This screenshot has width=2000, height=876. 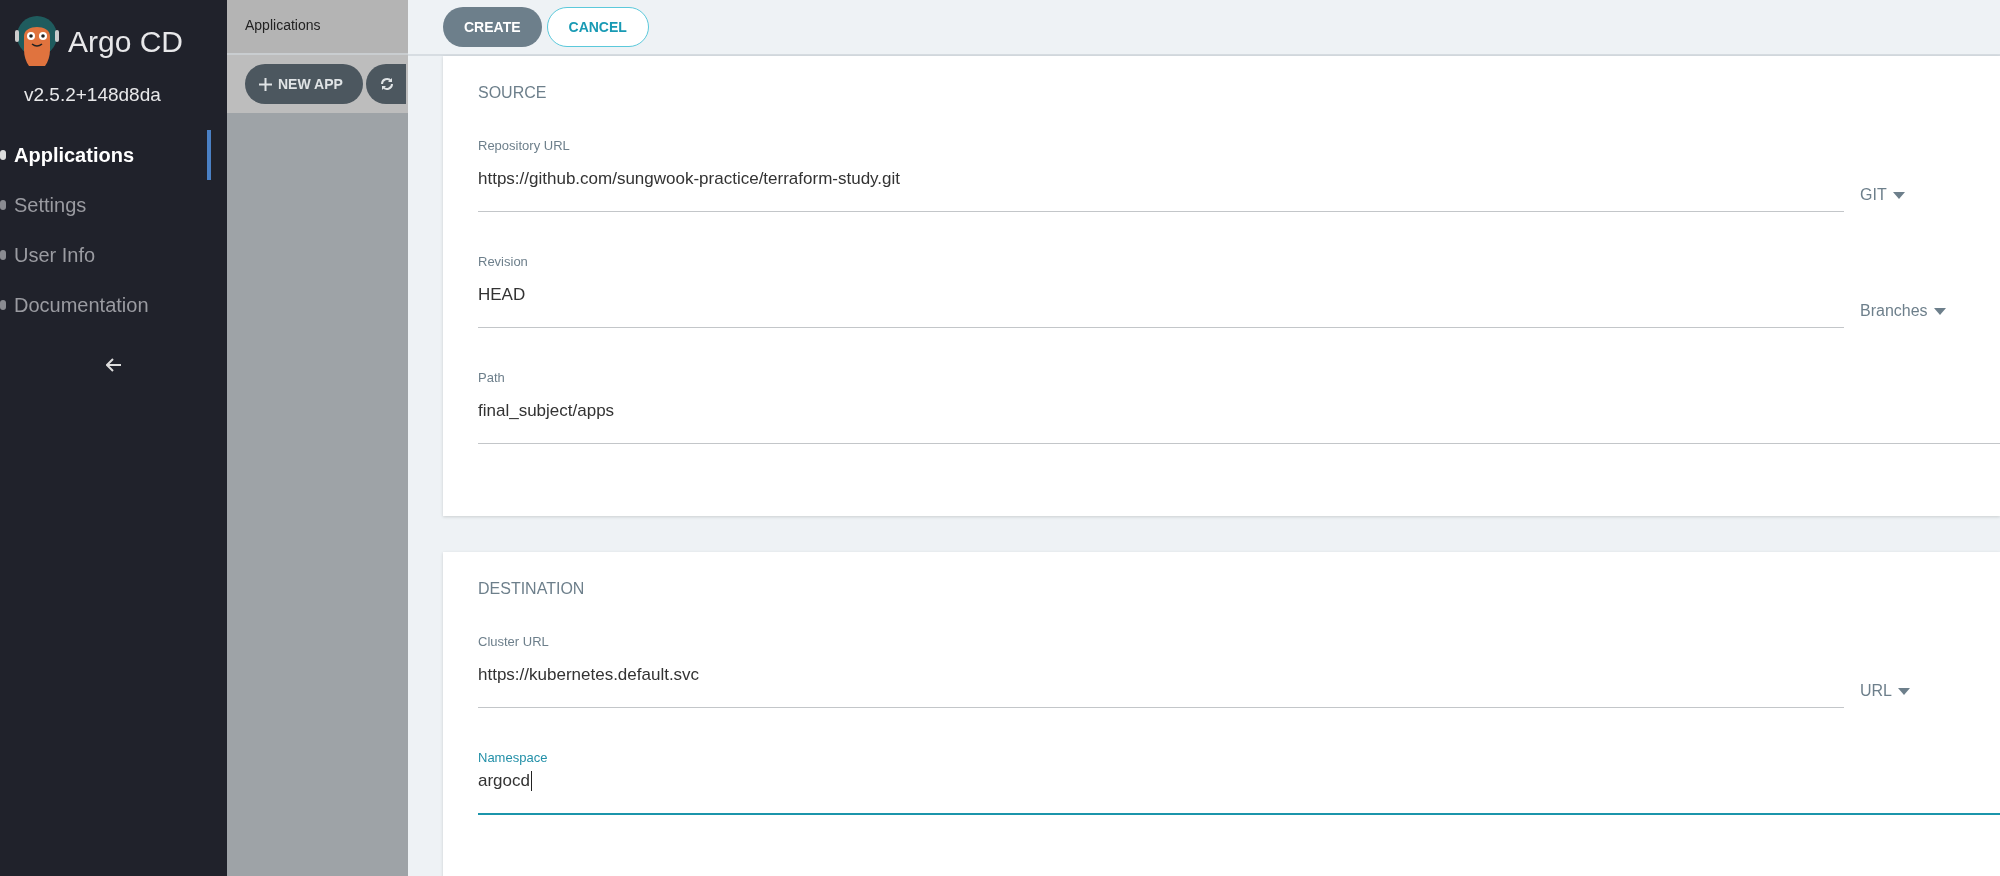 I want to click on cancel-button: CANCEL, so click(x=597, y=27).